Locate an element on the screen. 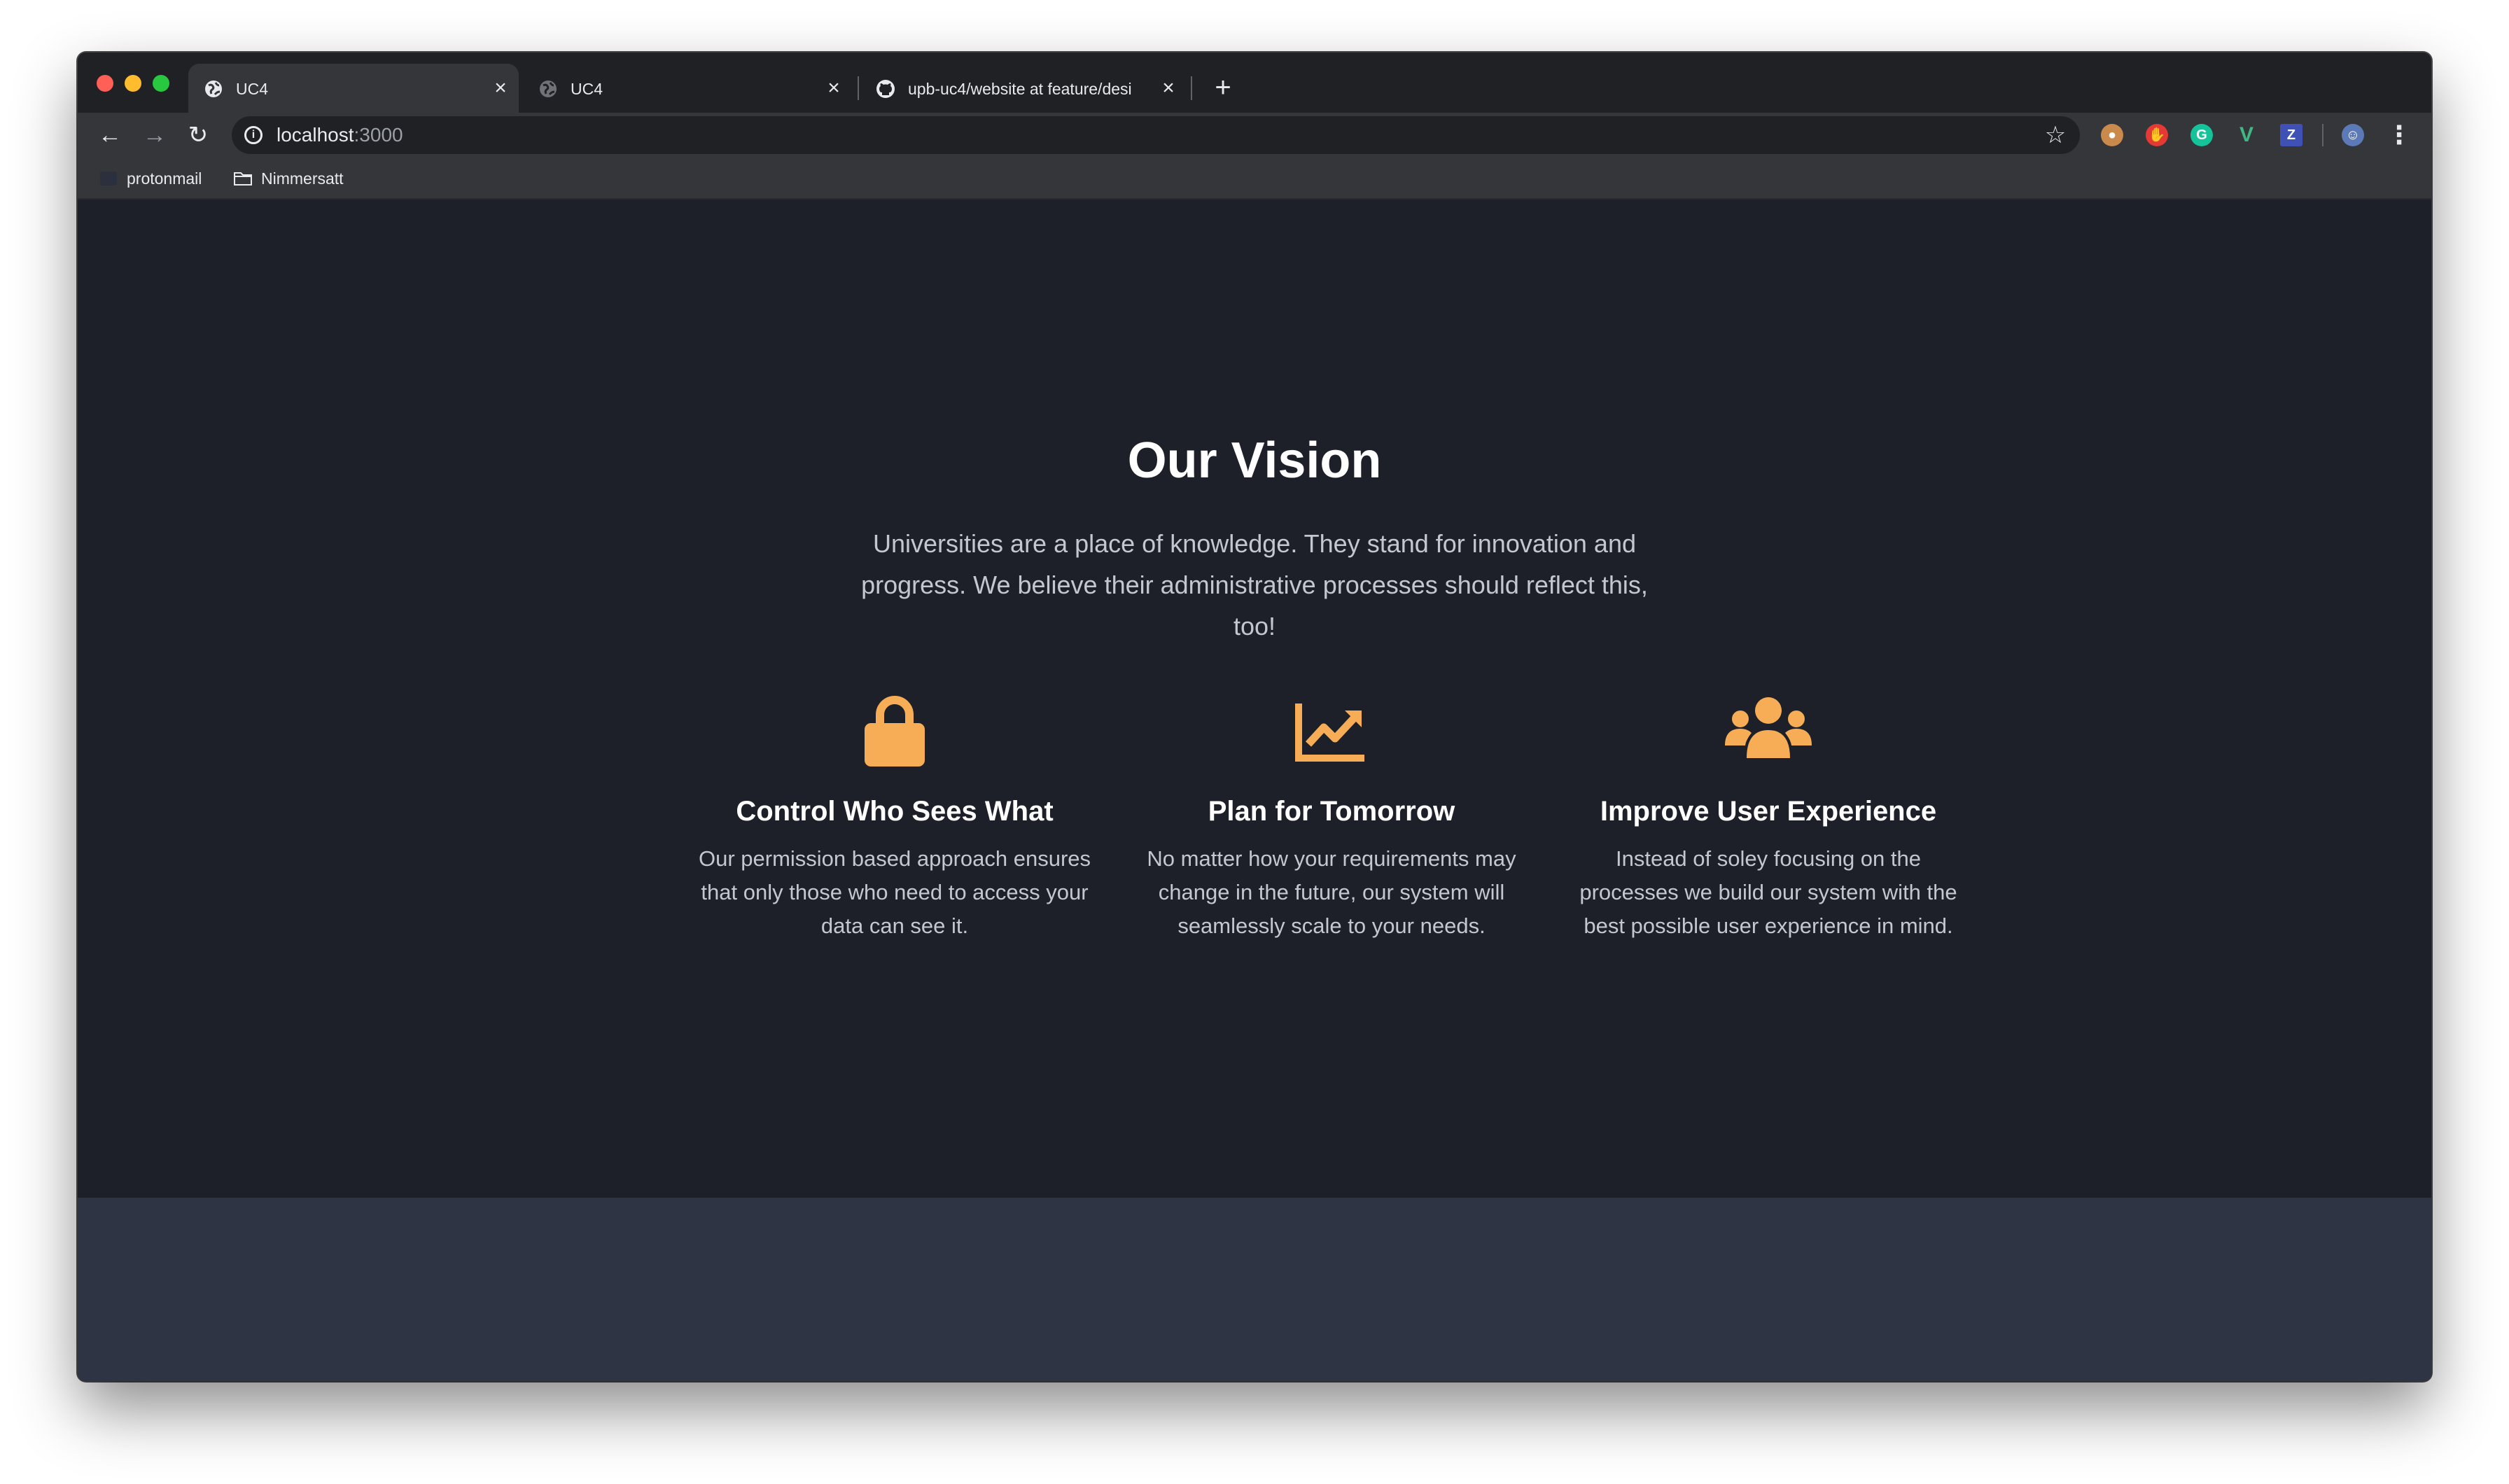 This screenshot has width=2509, height=1484. site-info-icon: i is located at coordinates (253, 135).